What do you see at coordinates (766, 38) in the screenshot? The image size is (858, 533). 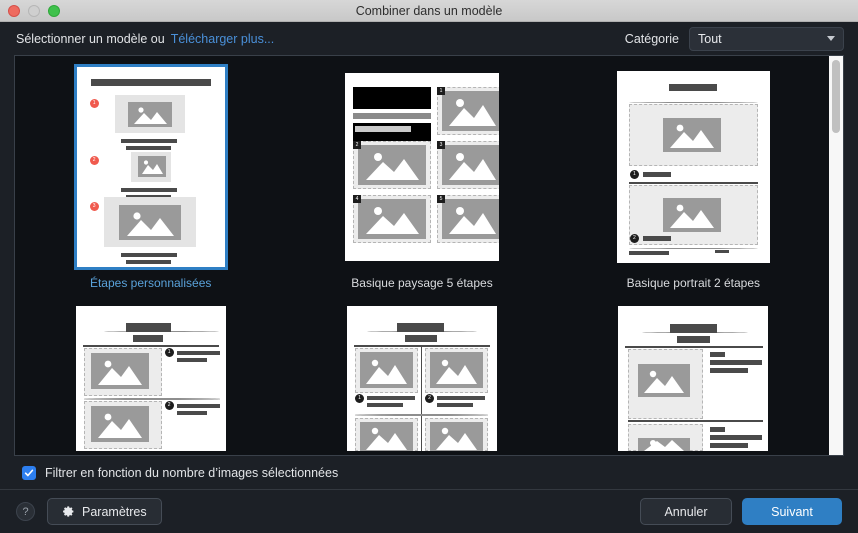 I see `category-dropdown: Tout` at bounding box center [766, 38].